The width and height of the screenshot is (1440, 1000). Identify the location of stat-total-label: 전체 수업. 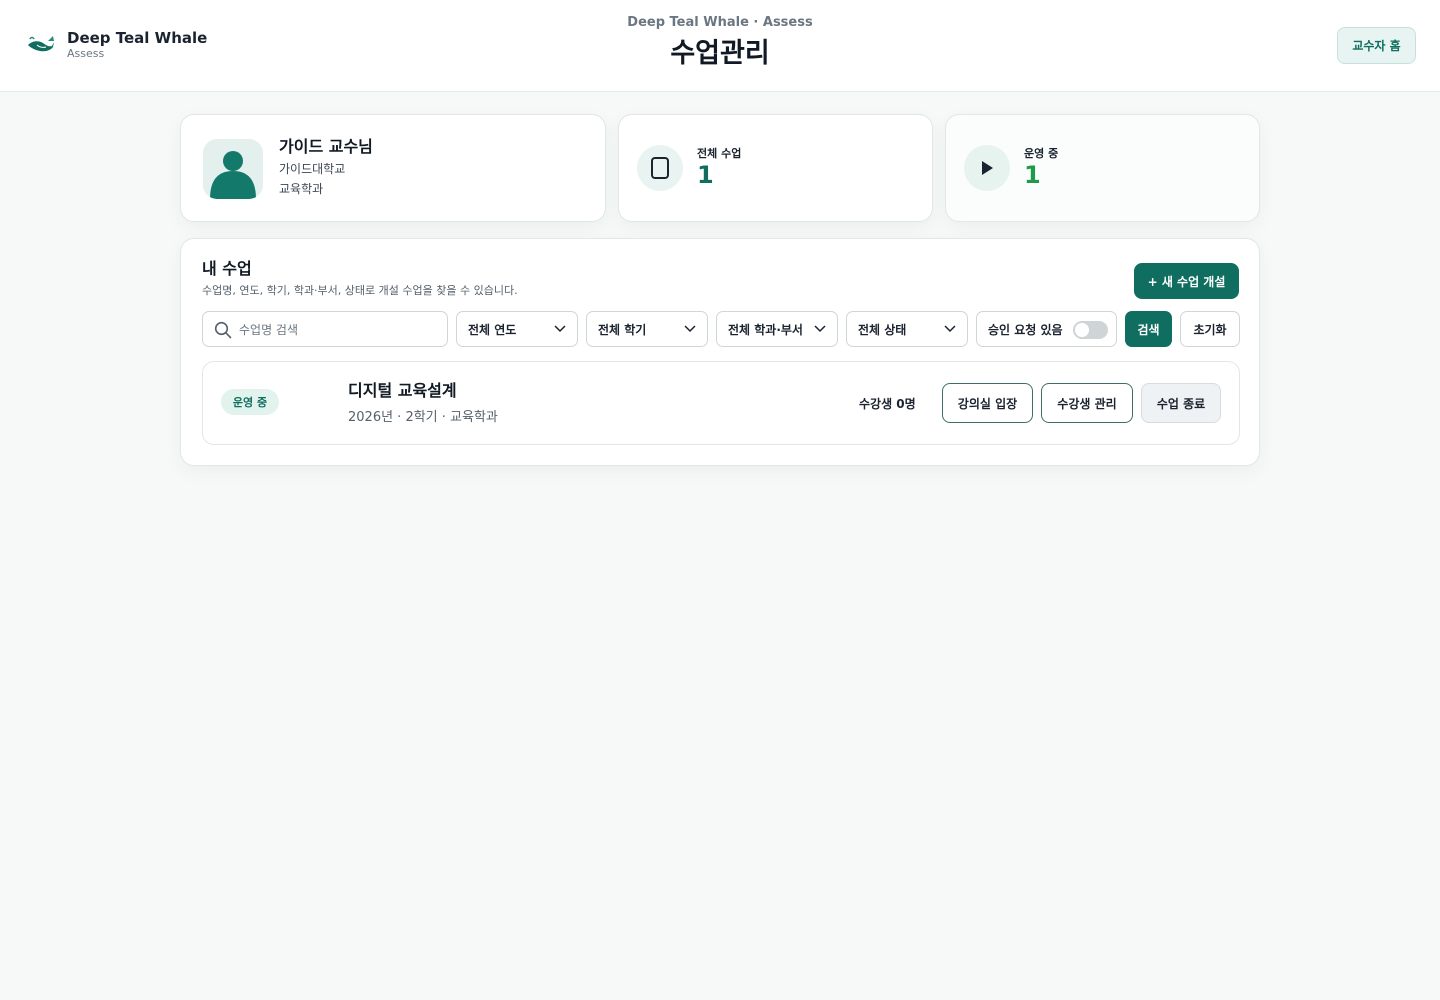
(719, 153).